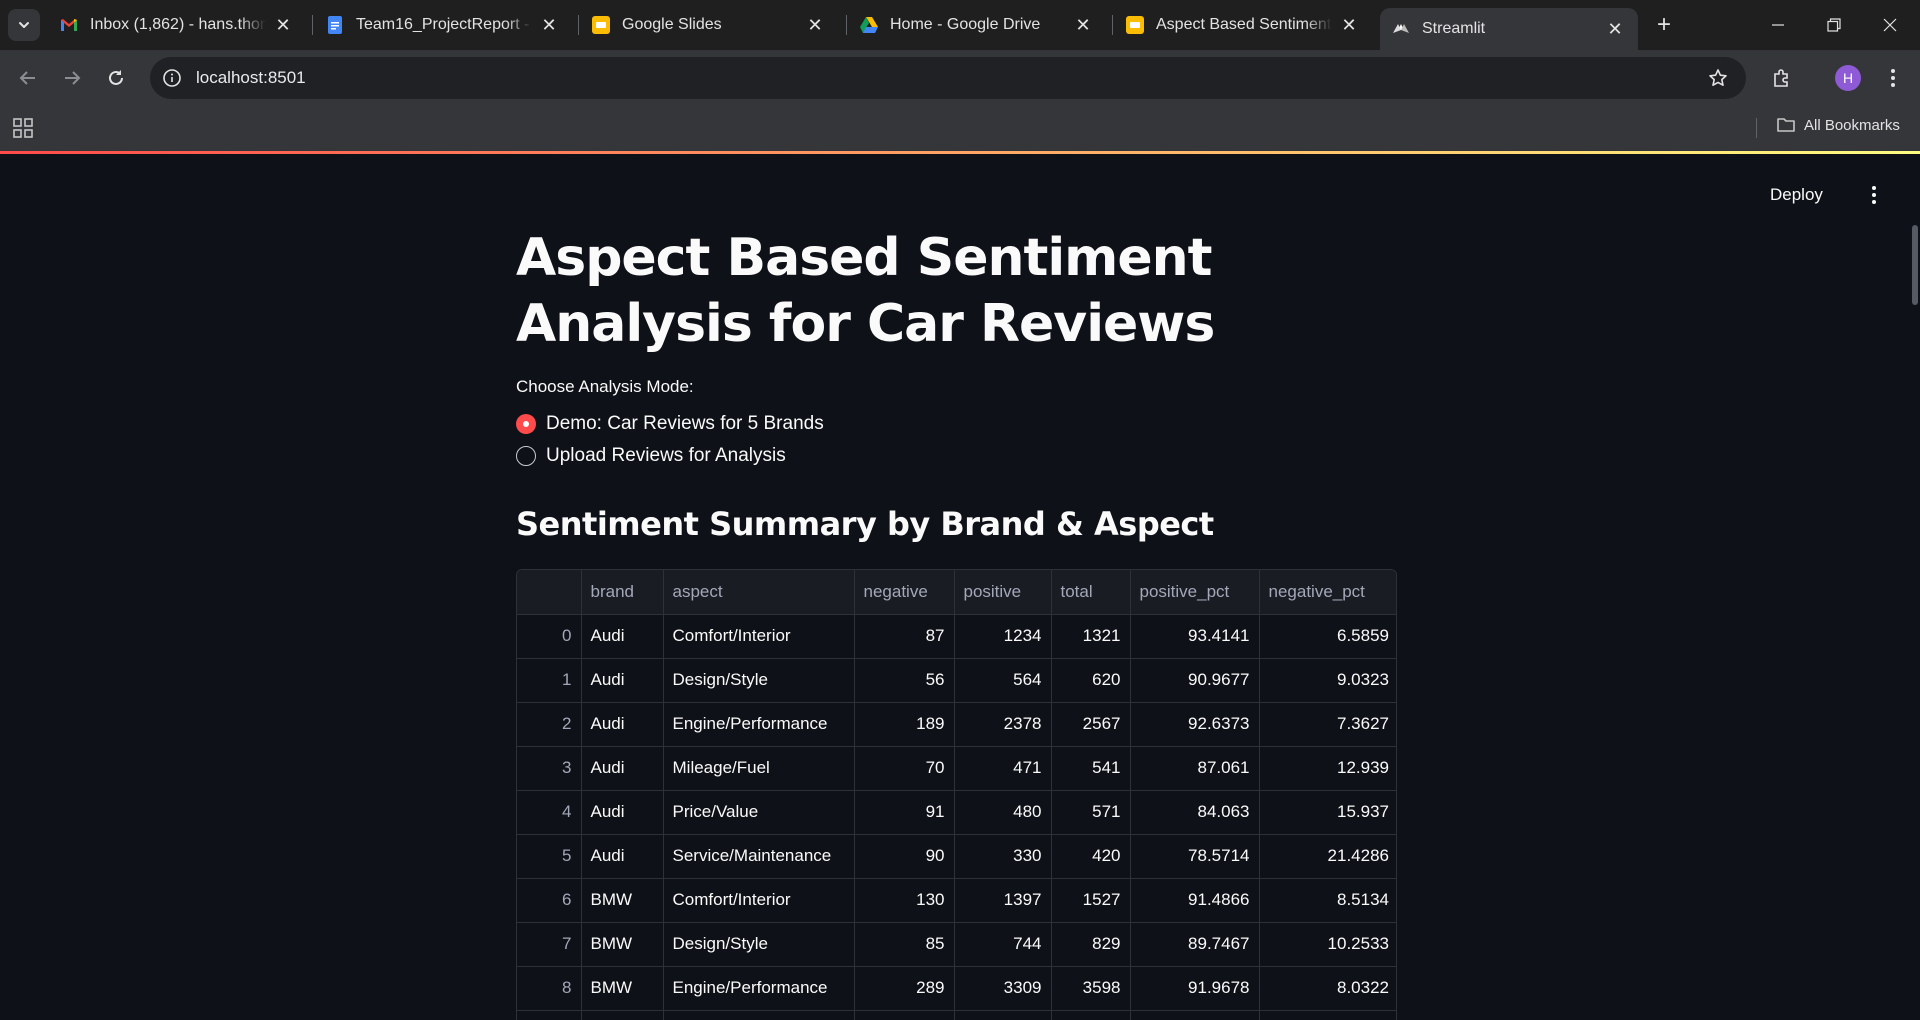 The width and height of the screenshot is (1920, 1020). I want to click on cell-index: 4, so click(549, 812).